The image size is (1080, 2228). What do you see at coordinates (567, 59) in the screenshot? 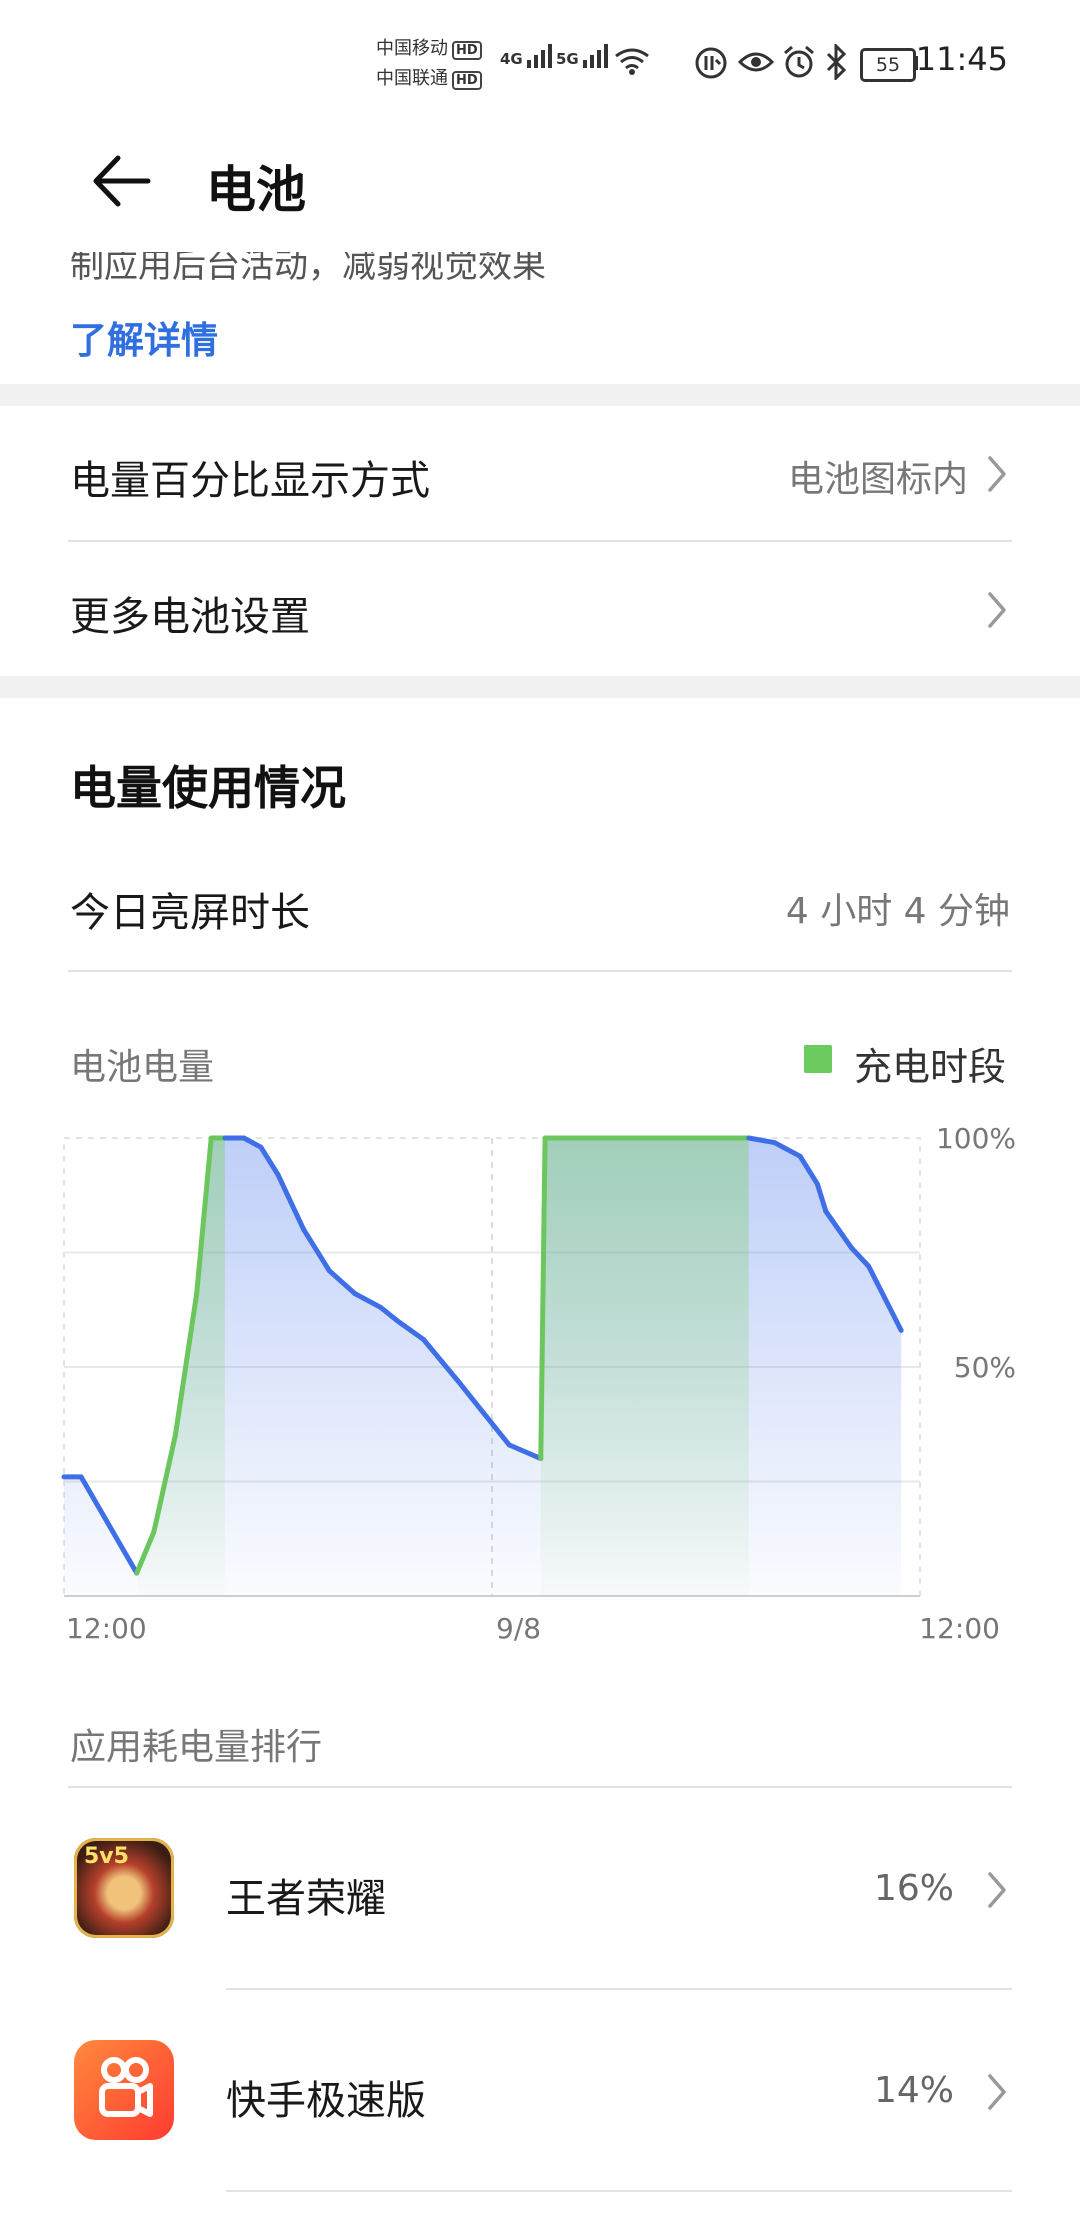
I see `network-type-2: 5G` at bounding box center [567, 59].